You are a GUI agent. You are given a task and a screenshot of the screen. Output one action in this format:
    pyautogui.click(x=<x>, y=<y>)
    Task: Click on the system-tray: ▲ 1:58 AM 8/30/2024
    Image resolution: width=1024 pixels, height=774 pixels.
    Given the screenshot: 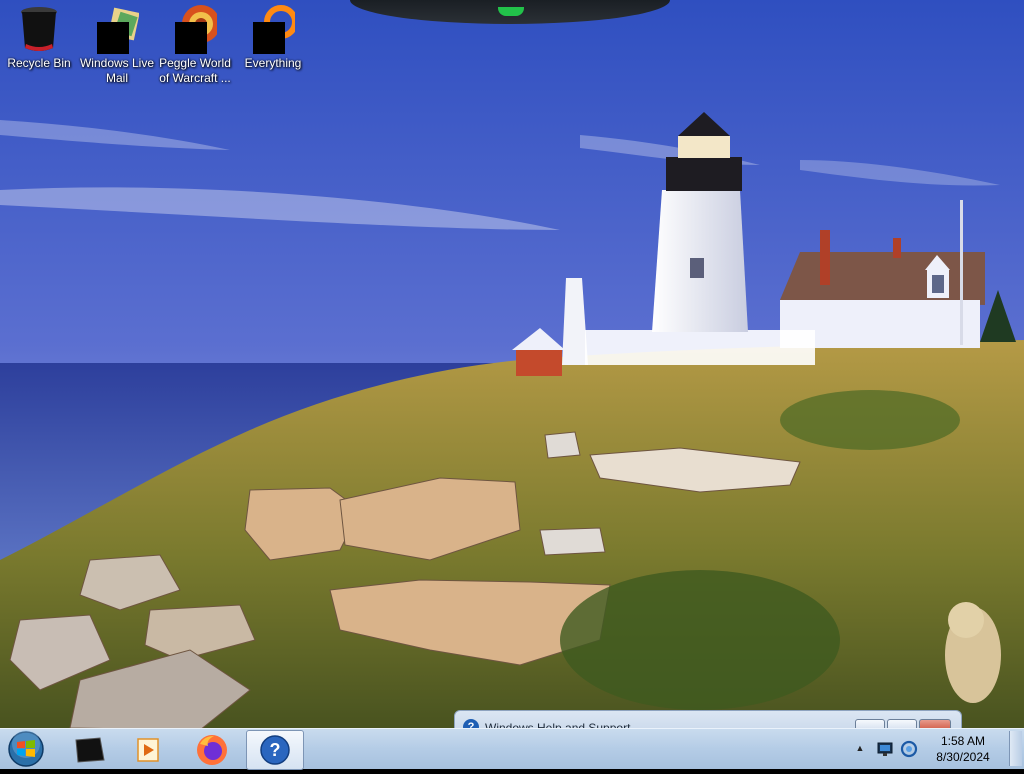 What is the action you would take?
    pyautogui.click(x=939, y=749)
    